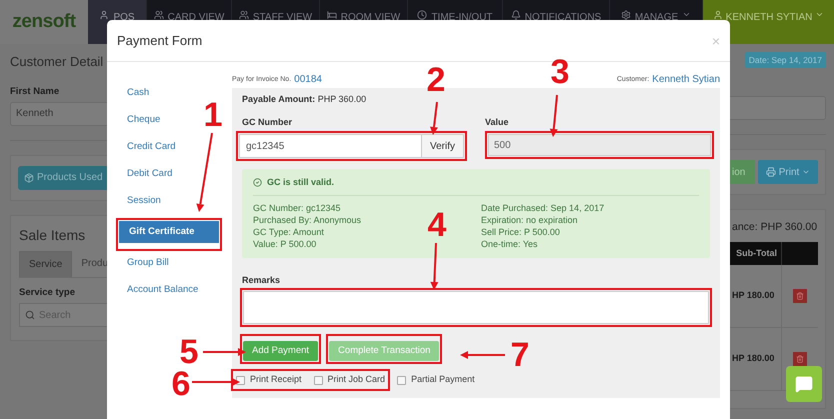  I want to click on checkbox-label: Print Receipt, so click(276, 379).